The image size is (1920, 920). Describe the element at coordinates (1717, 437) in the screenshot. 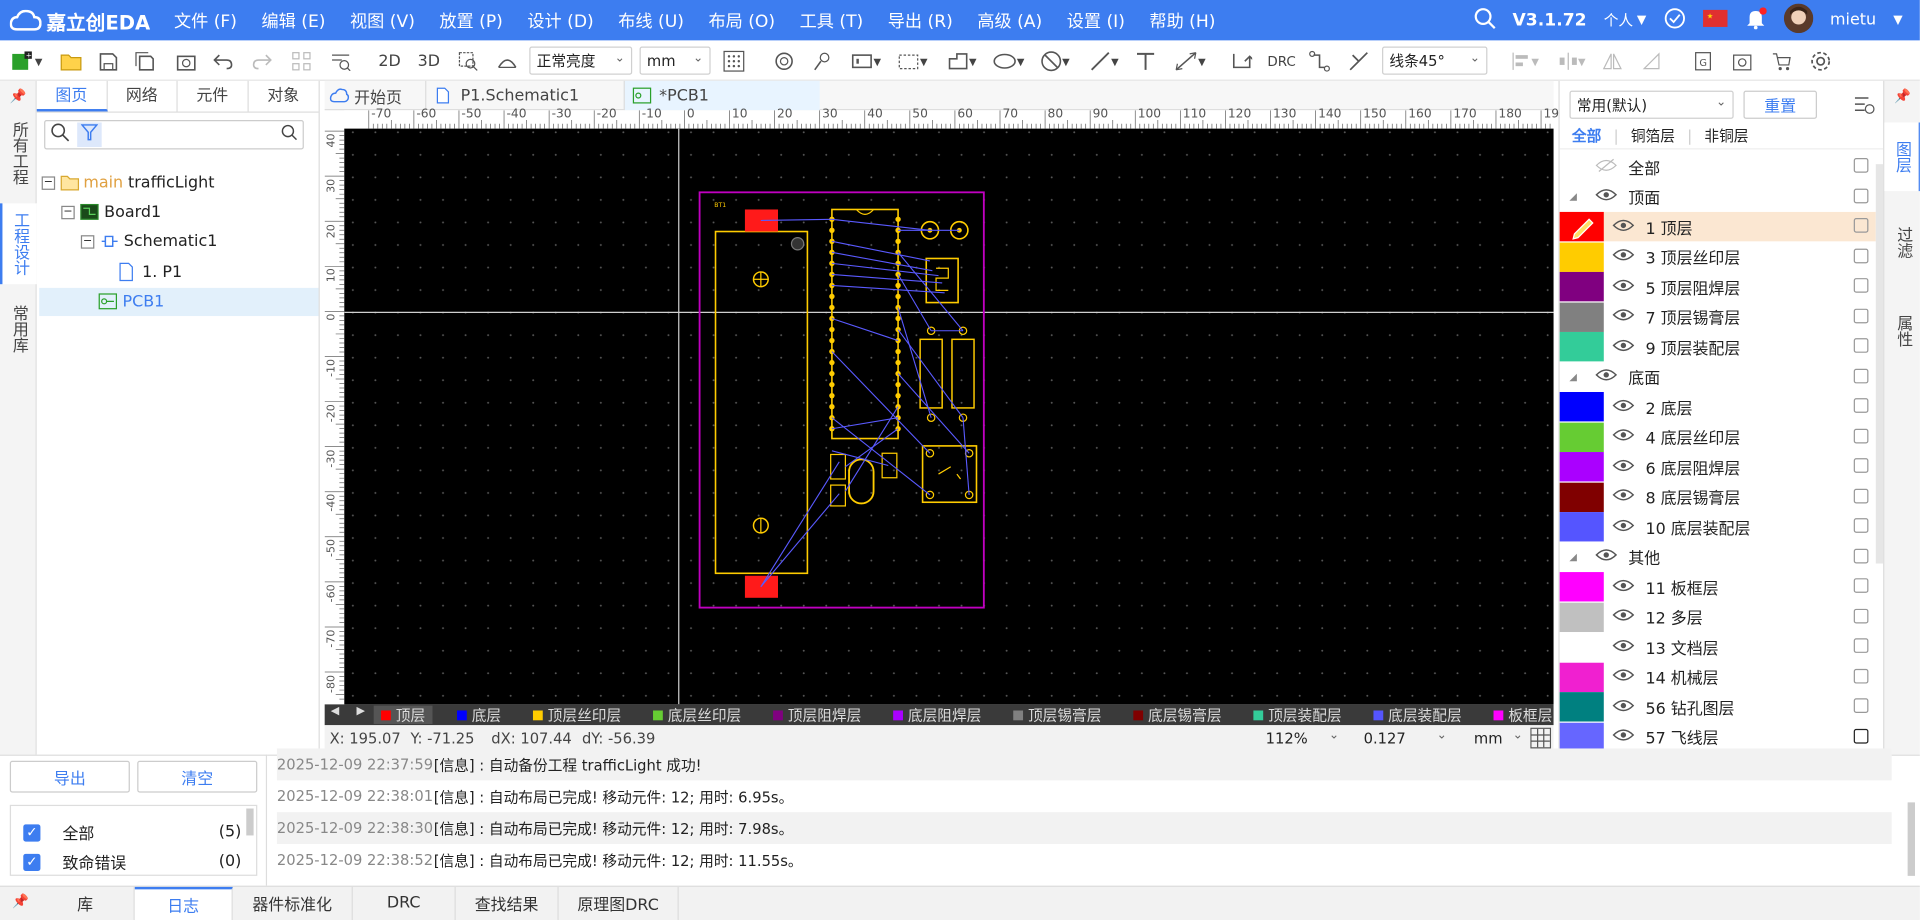

I see `layer-row: 4 底层丝印层` at that location.